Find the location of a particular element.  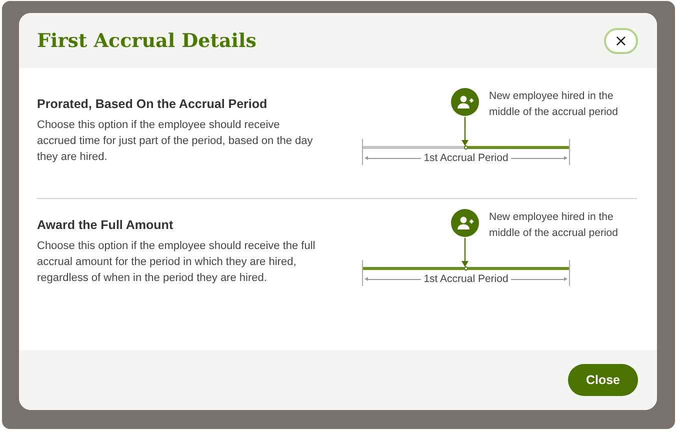

option-title: Award the Full Amount is located at coordinates (105, 225).